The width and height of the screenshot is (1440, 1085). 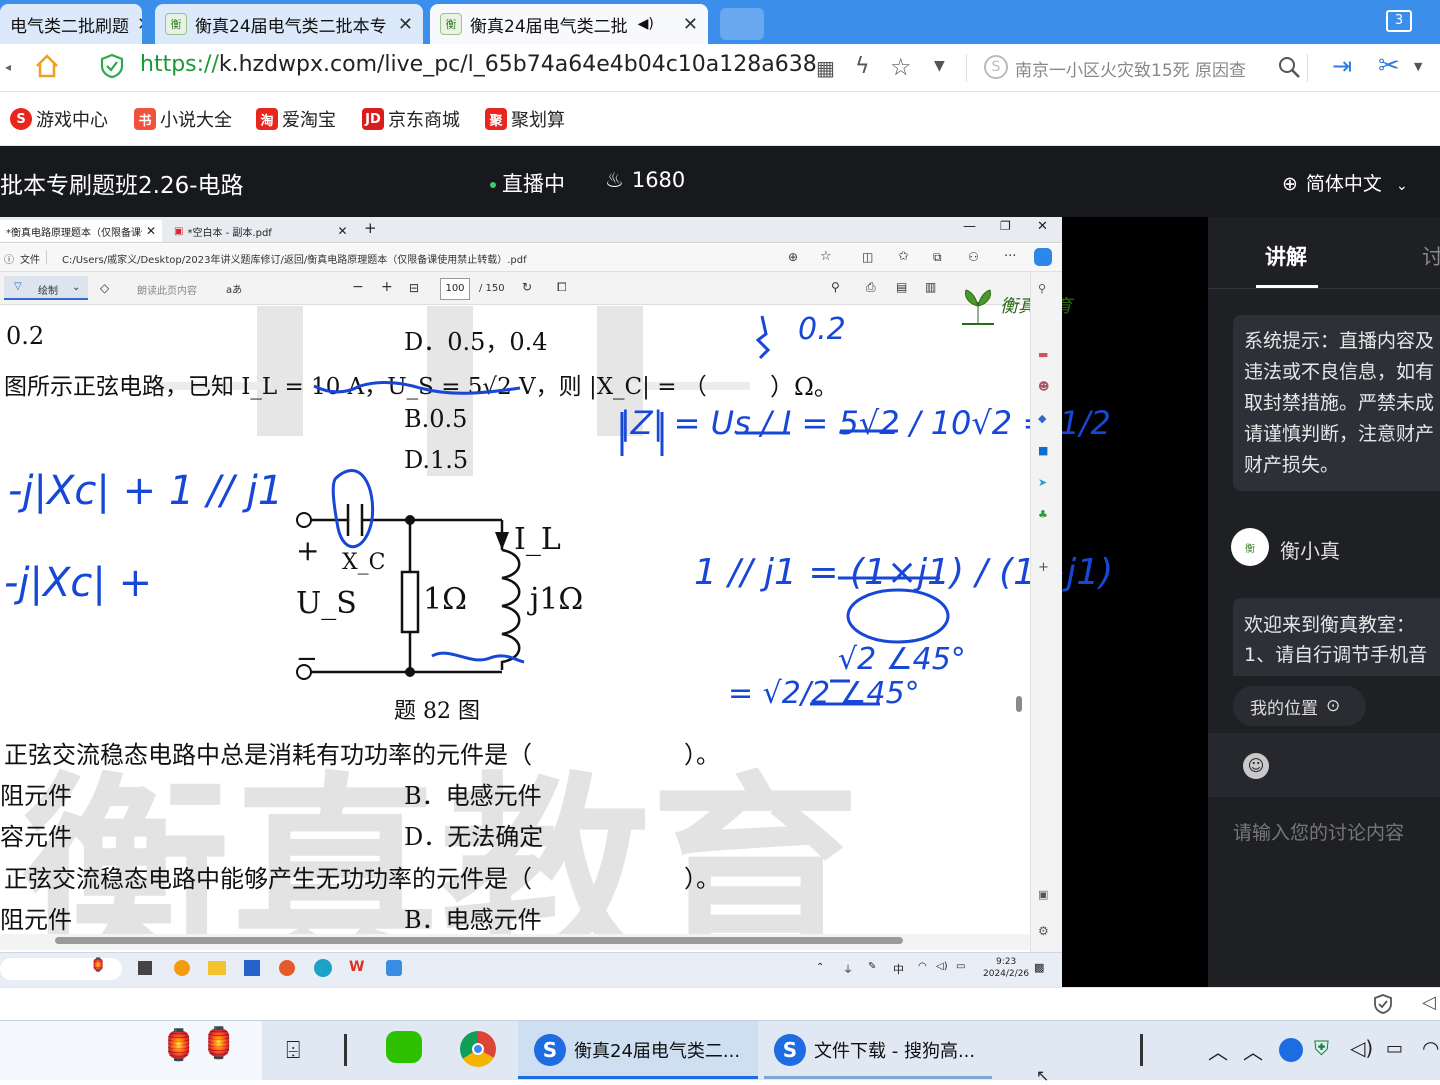 What do you see at coordinates (182, 968) in the screenshot?
I see `weather-icon` at bounding box center [182, 968].